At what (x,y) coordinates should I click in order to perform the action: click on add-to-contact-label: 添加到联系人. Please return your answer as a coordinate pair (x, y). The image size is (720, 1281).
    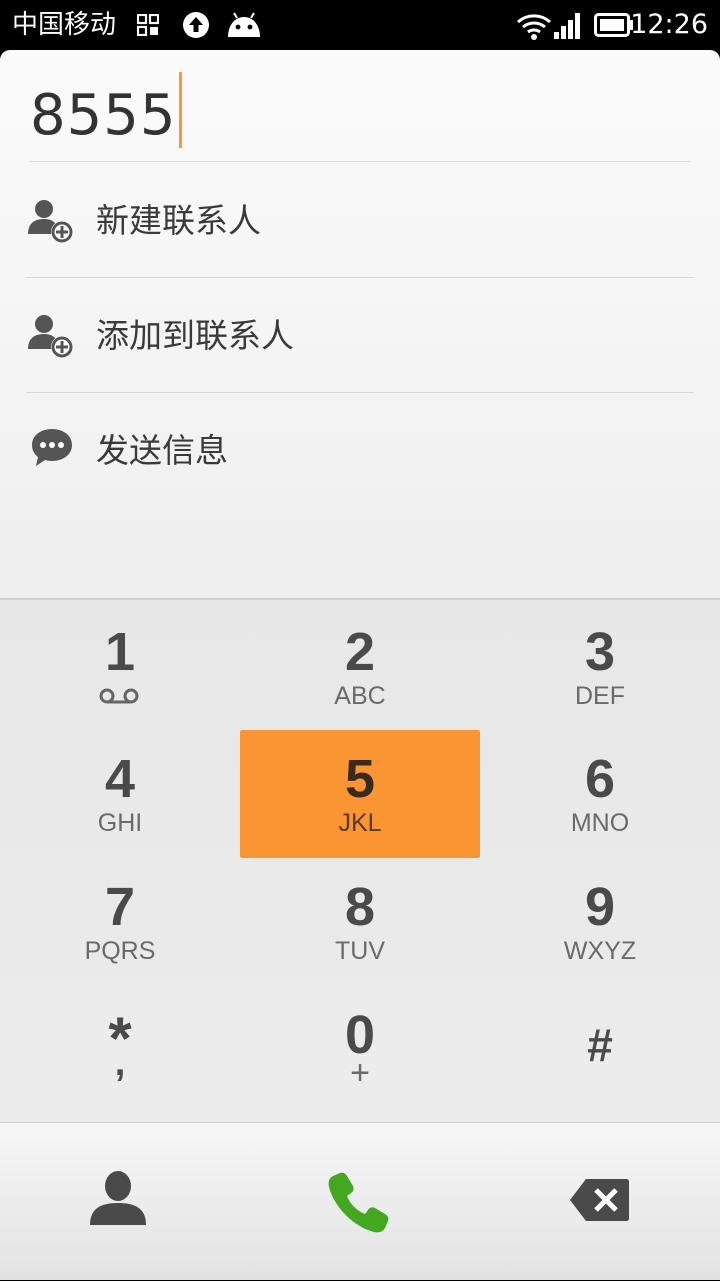
    Looking at the image, I should click on (195, 335).